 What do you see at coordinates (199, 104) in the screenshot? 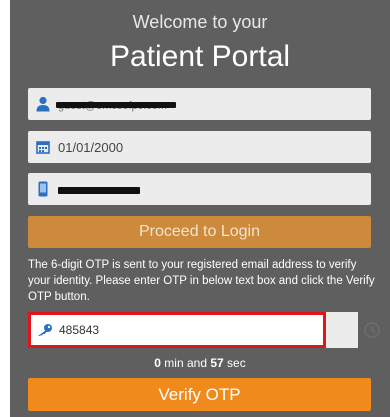
I see `email-field: guest@emcsofpc.com` at bounding box center [199, 104].